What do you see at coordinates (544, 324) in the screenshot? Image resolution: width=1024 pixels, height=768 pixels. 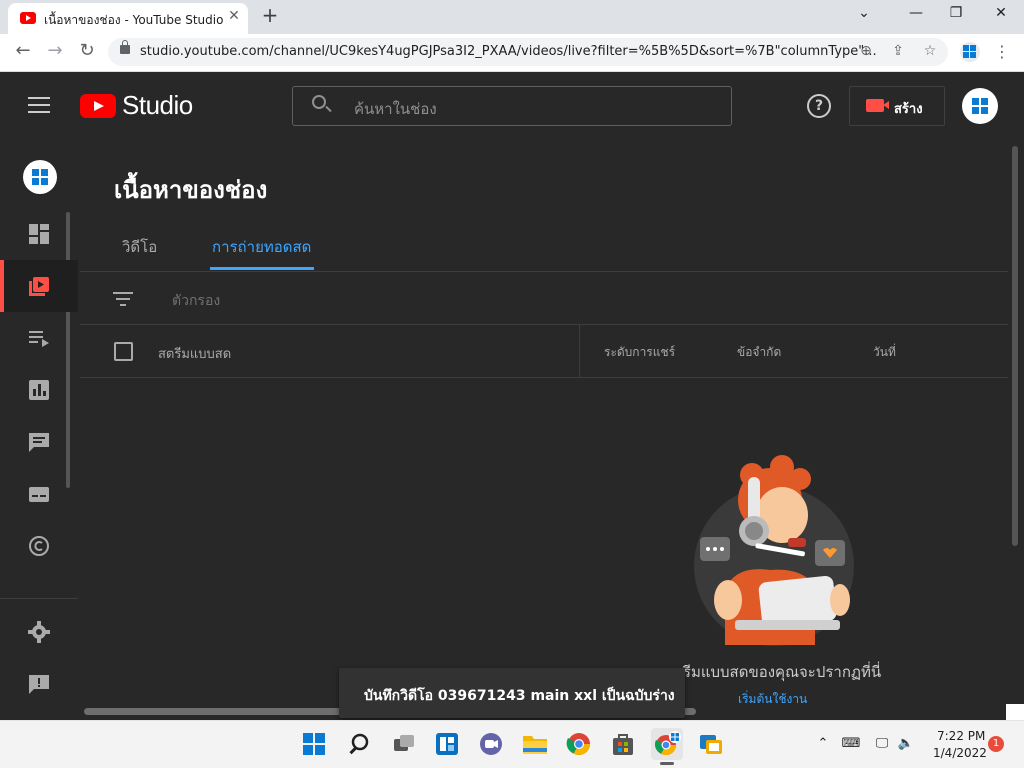 I see `filter-divider` at bounding box center [544, 324].